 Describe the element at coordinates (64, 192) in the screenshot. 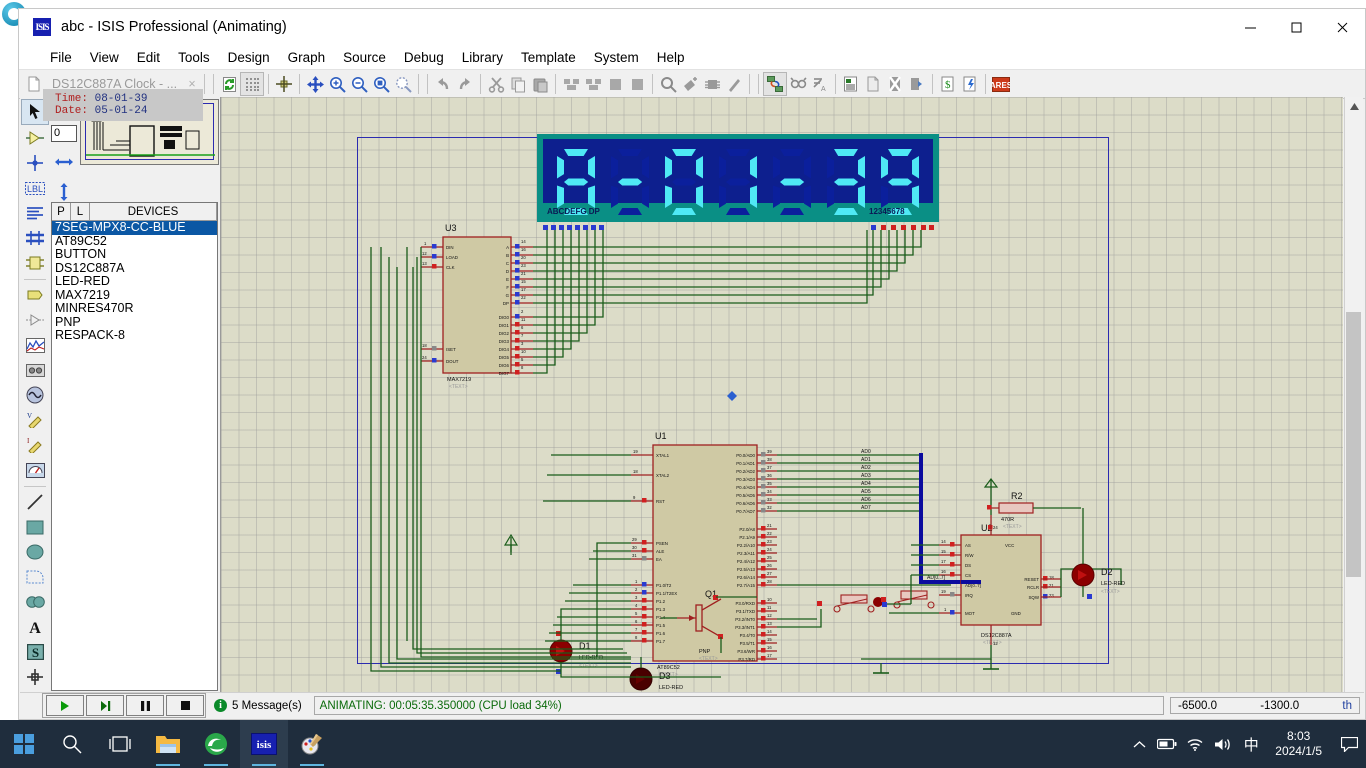

I see `mirror-vertical-icon` at that location.